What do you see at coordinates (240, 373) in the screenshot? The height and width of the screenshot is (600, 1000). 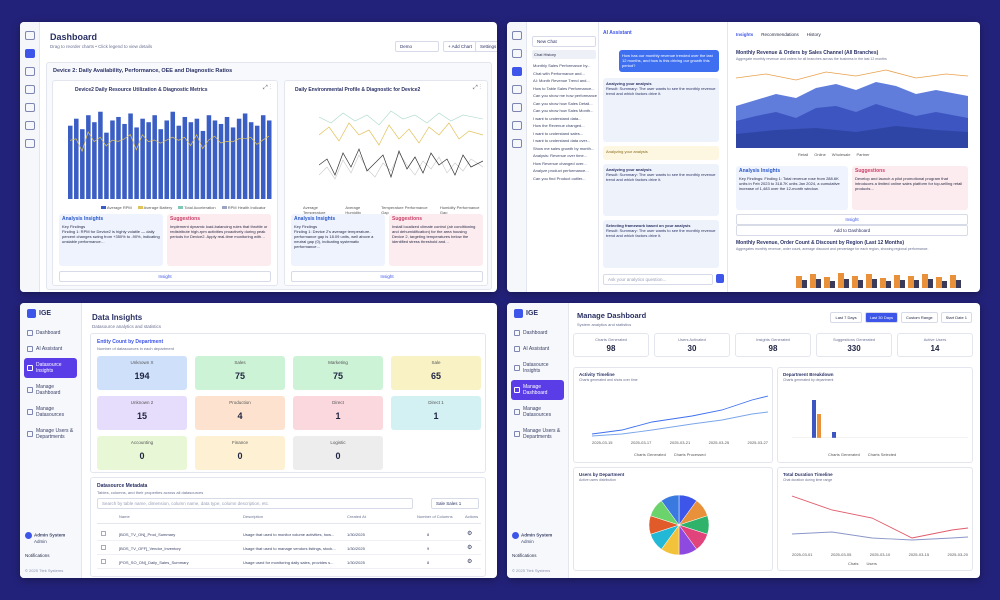 I see `department-tile: Sales 75` at bounding box center [240, 373].